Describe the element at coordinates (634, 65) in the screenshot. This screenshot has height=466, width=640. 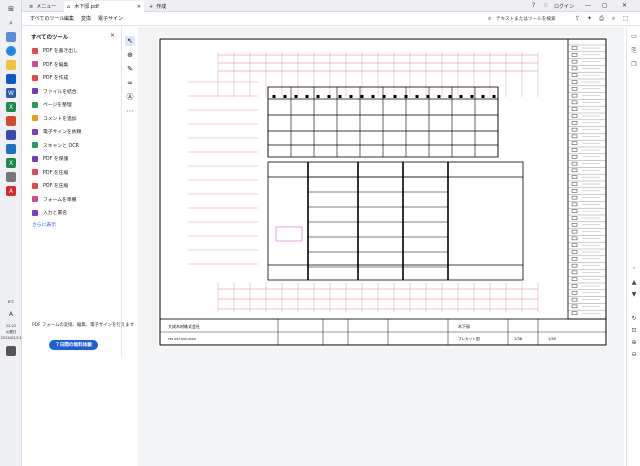
I see `pages-icon: ❐` at that location.